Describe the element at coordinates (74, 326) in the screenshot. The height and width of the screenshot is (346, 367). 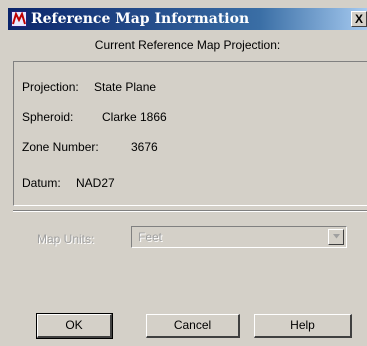
I see `ok-button: OK` at that location.